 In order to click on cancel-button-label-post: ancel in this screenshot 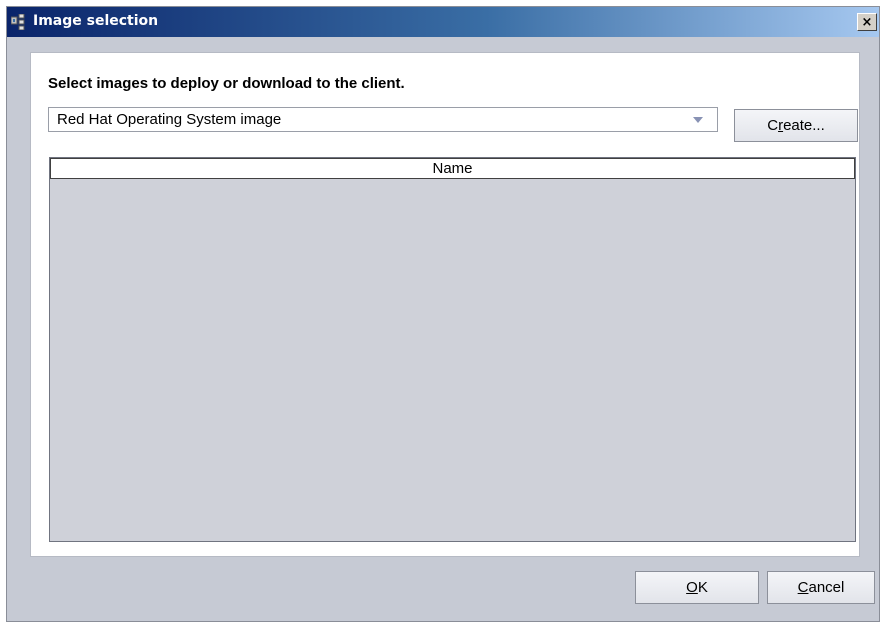, I will do `click(826, 587)`.